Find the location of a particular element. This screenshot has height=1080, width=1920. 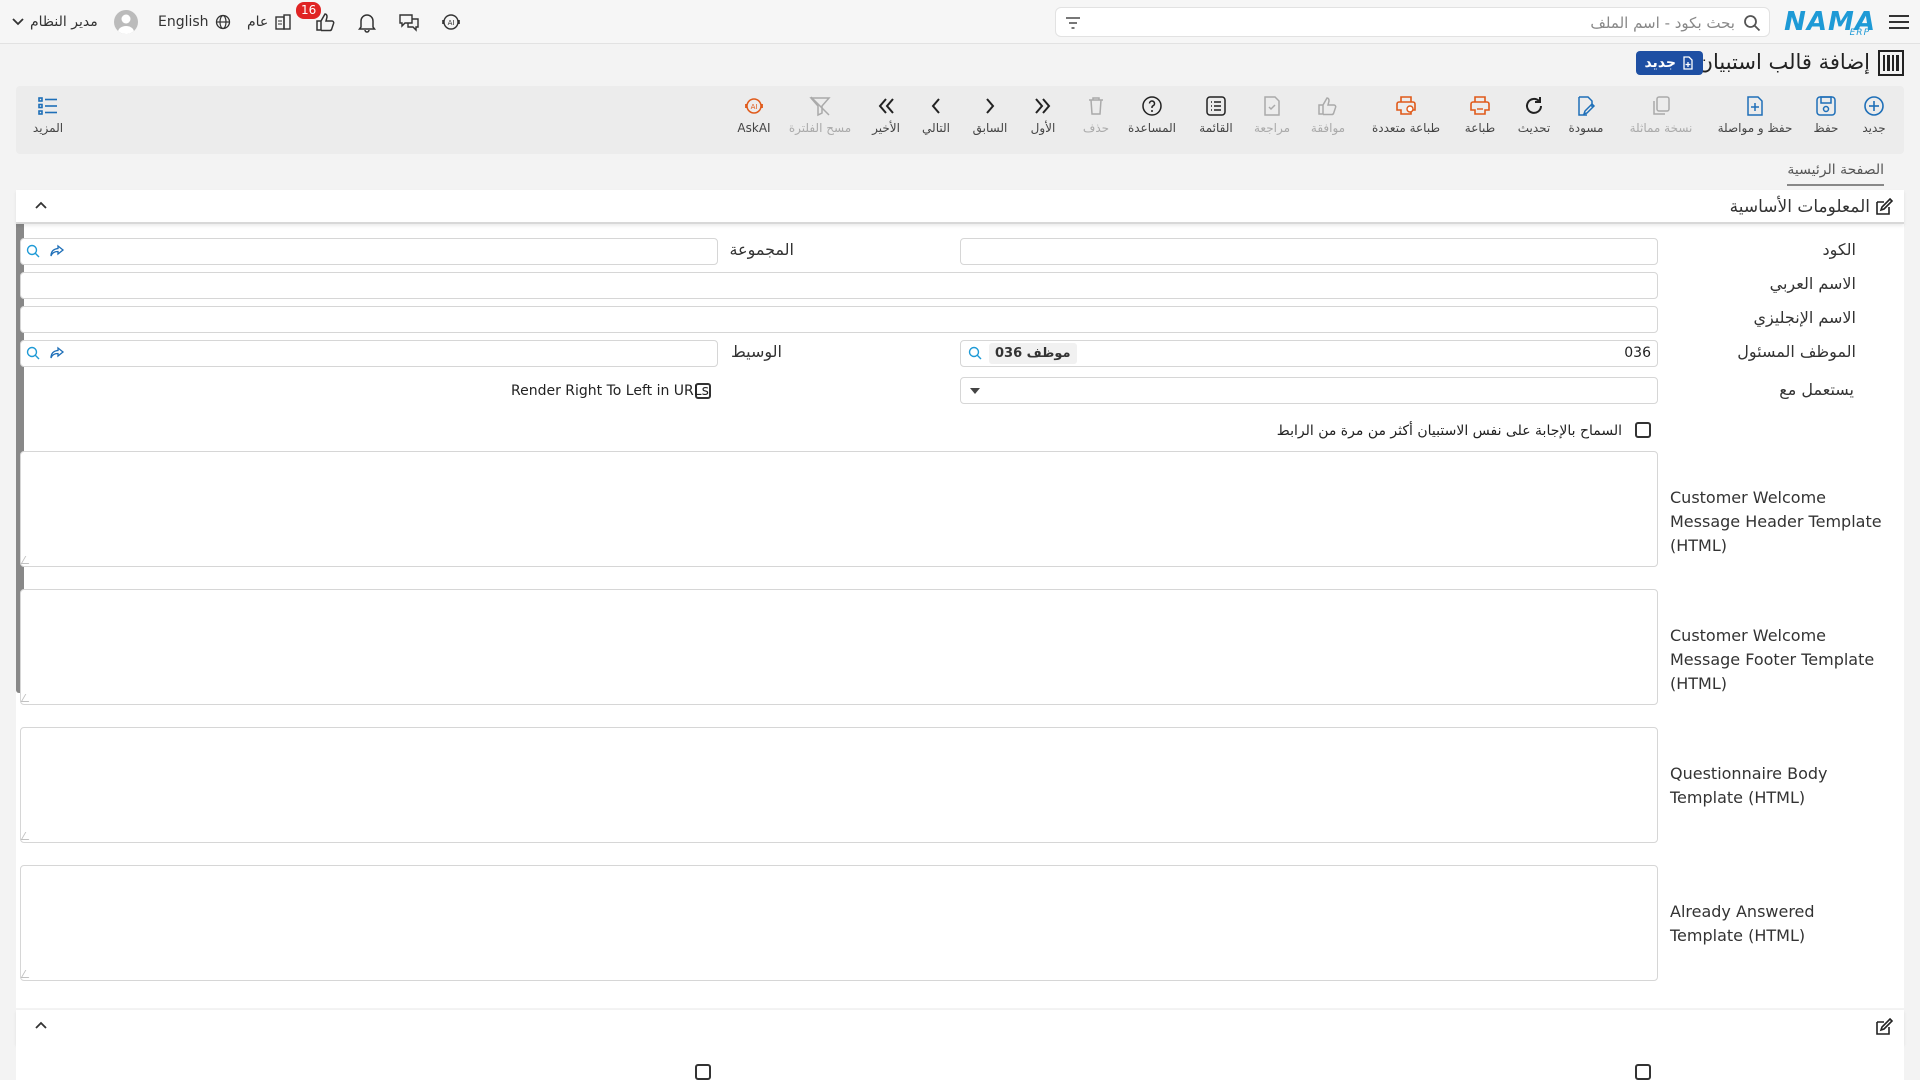

notifications-button is located at coordinates (367, 22).